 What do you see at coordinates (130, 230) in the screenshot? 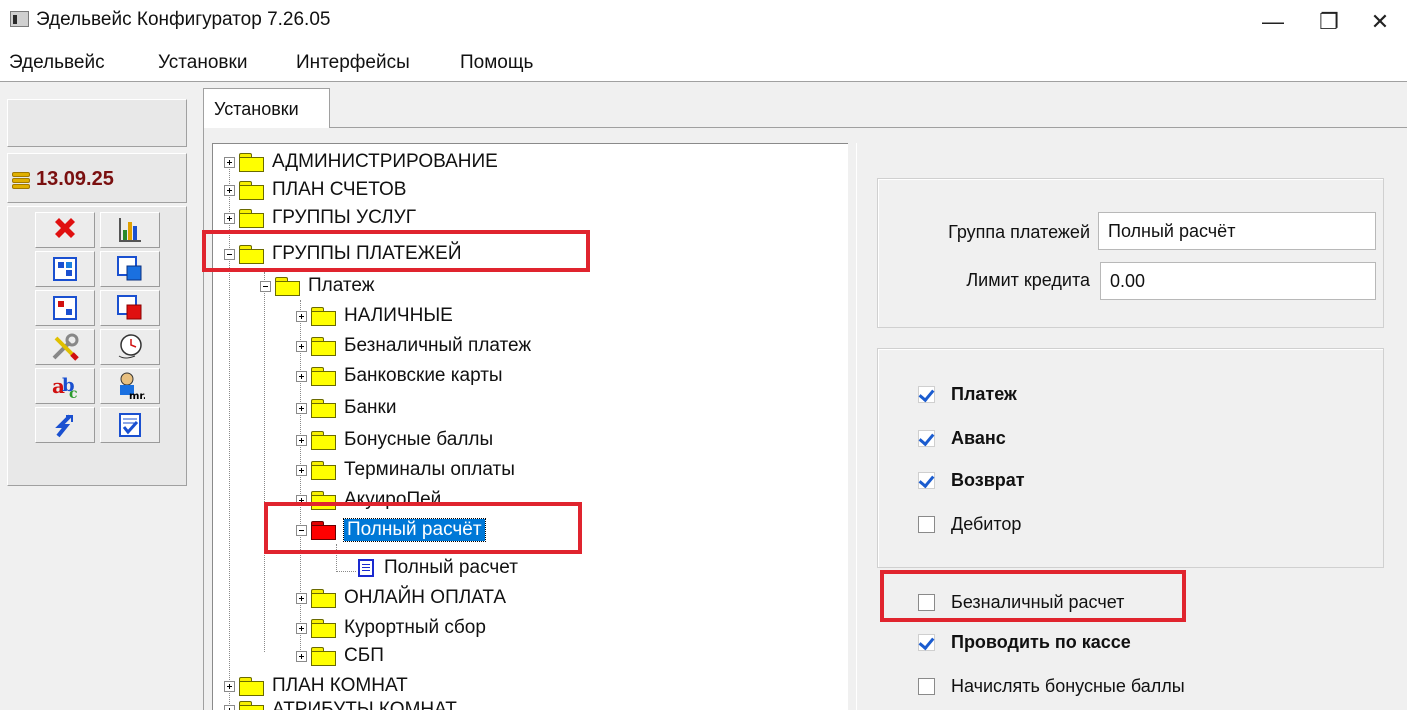
I see `chart-icon` at bounding box center [130, 230].